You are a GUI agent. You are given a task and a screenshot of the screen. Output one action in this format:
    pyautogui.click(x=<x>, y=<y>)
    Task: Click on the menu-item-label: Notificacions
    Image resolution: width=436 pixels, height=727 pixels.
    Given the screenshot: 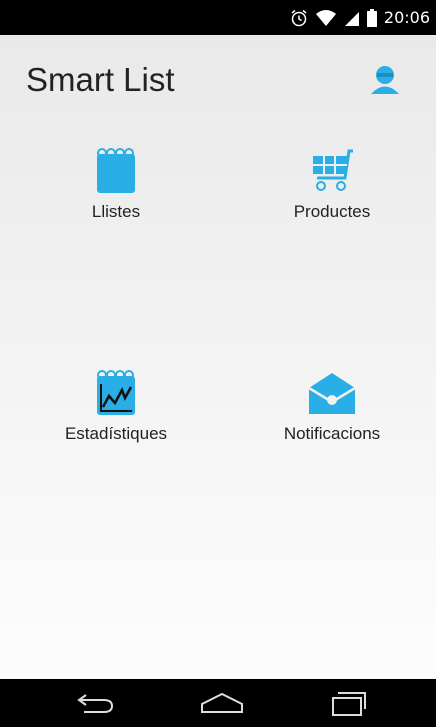 What is the action you would take?
    pyautogui.click(x=332, y=433)
    